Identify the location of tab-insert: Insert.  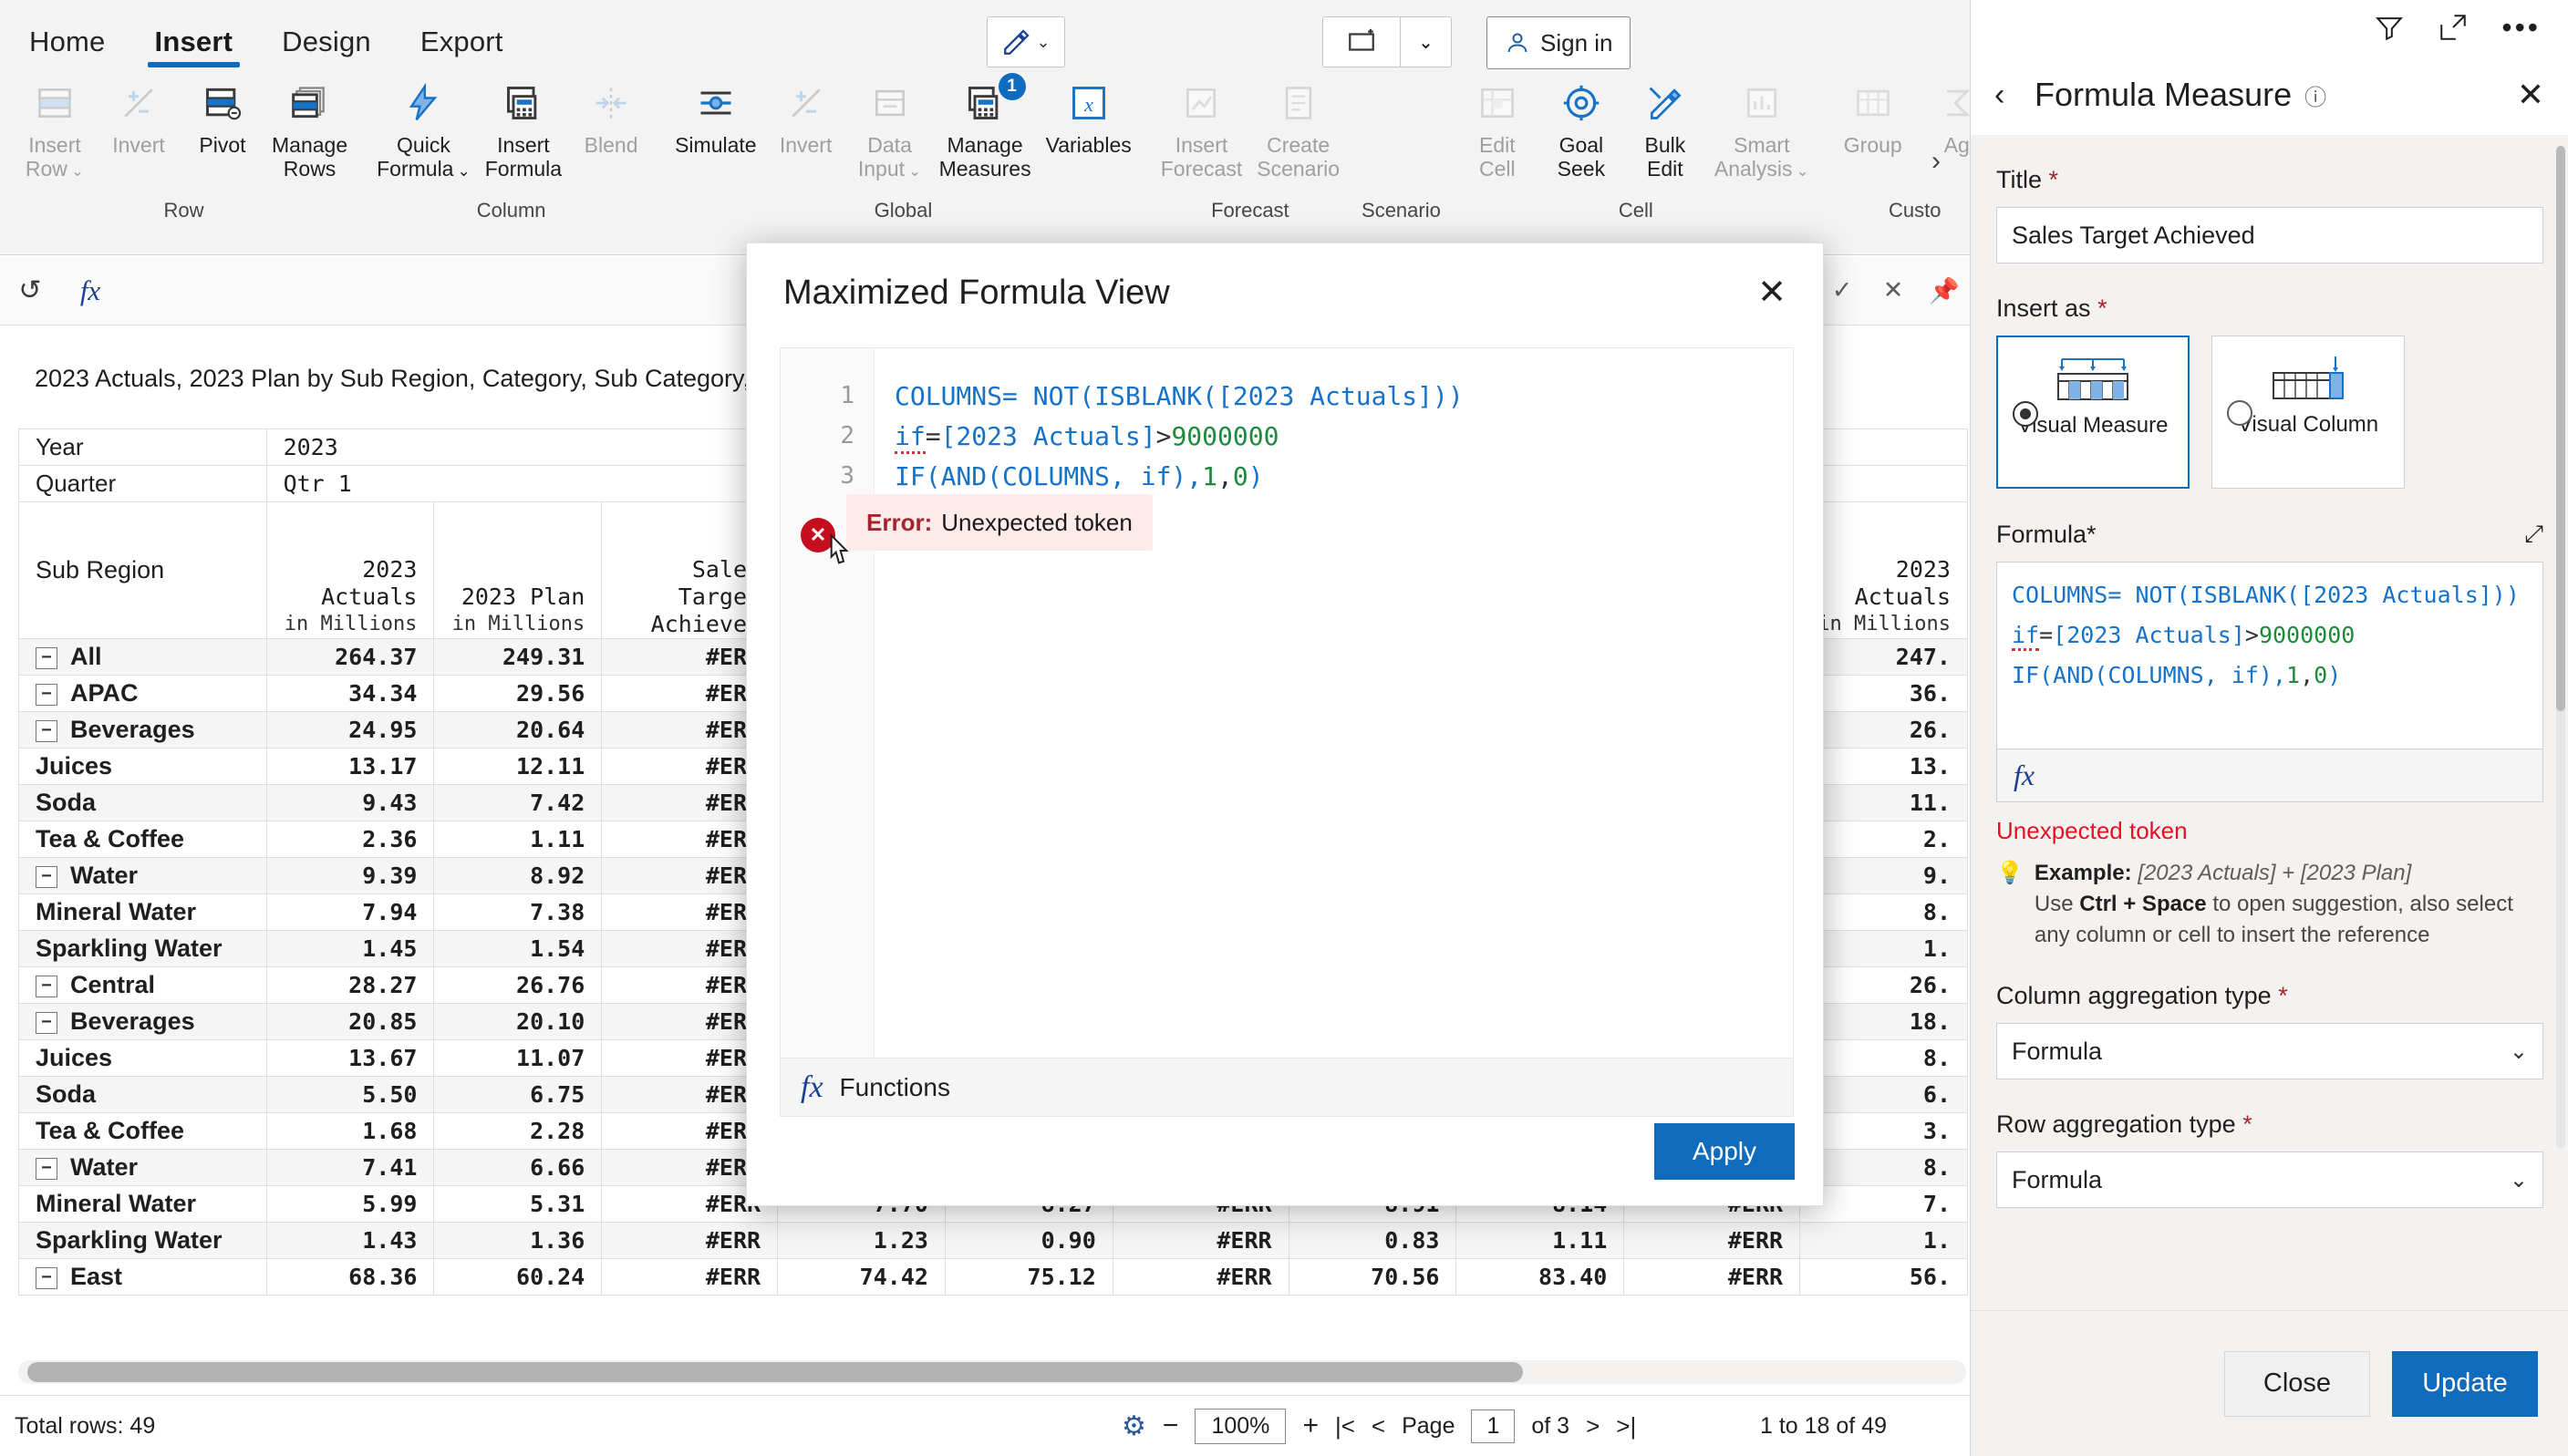
(194, 49).